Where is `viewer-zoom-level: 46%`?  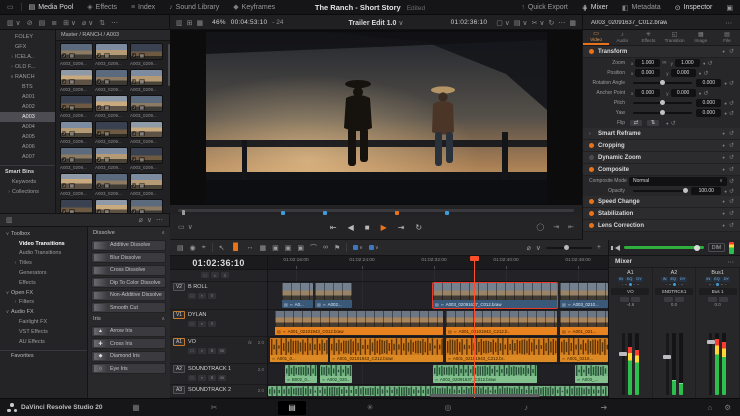
viewer-zoom-level: 46% is located at coordinates (219, 22).